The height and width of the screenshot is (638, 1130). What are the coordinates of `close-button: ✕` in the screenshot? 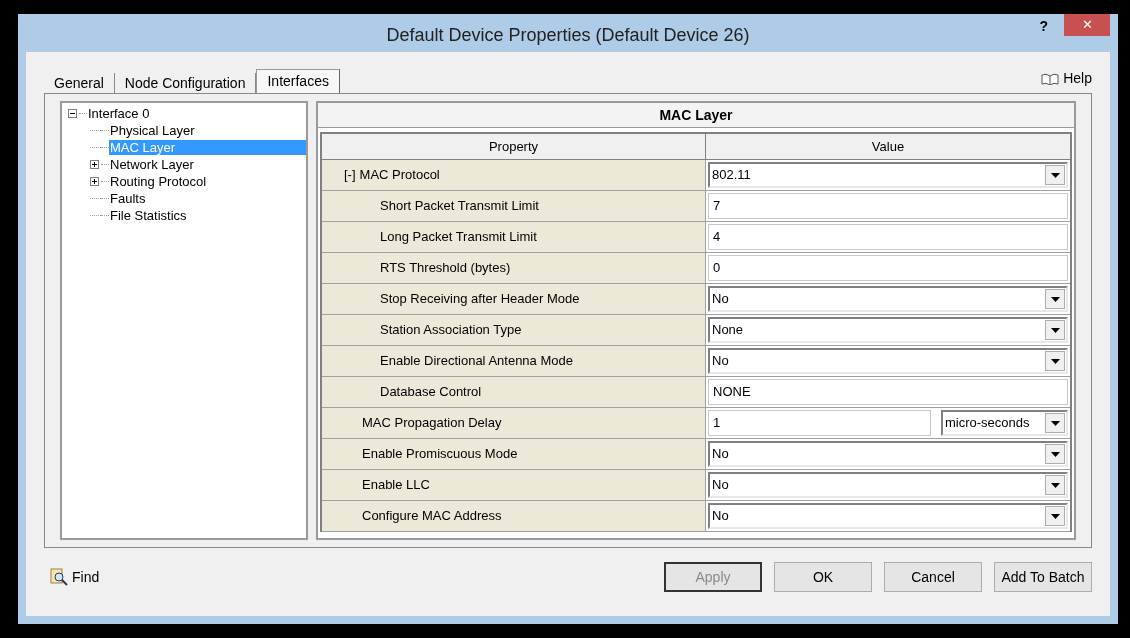 It's located at (1087, 25).